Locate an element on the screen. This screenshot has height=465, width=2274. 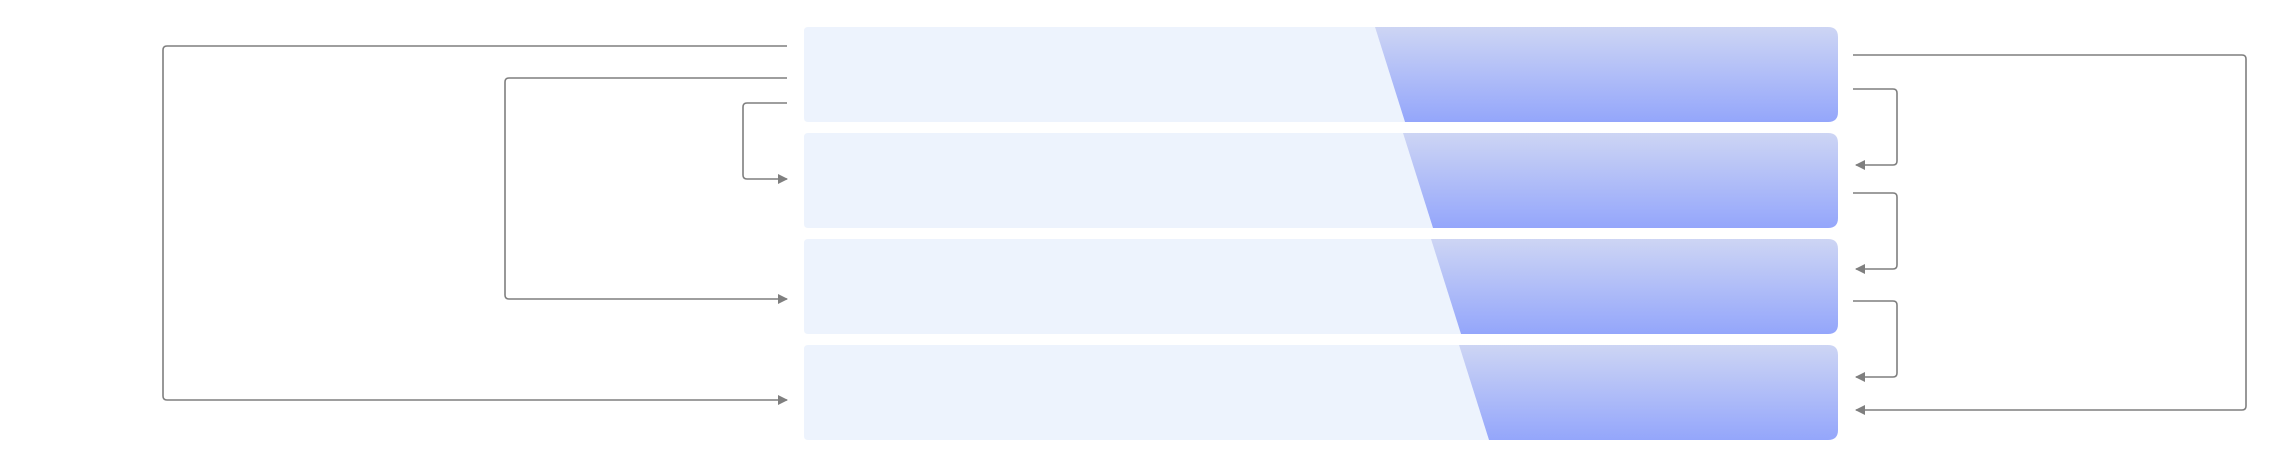
row-1-left-panel is located at coordinates (1104, 74).